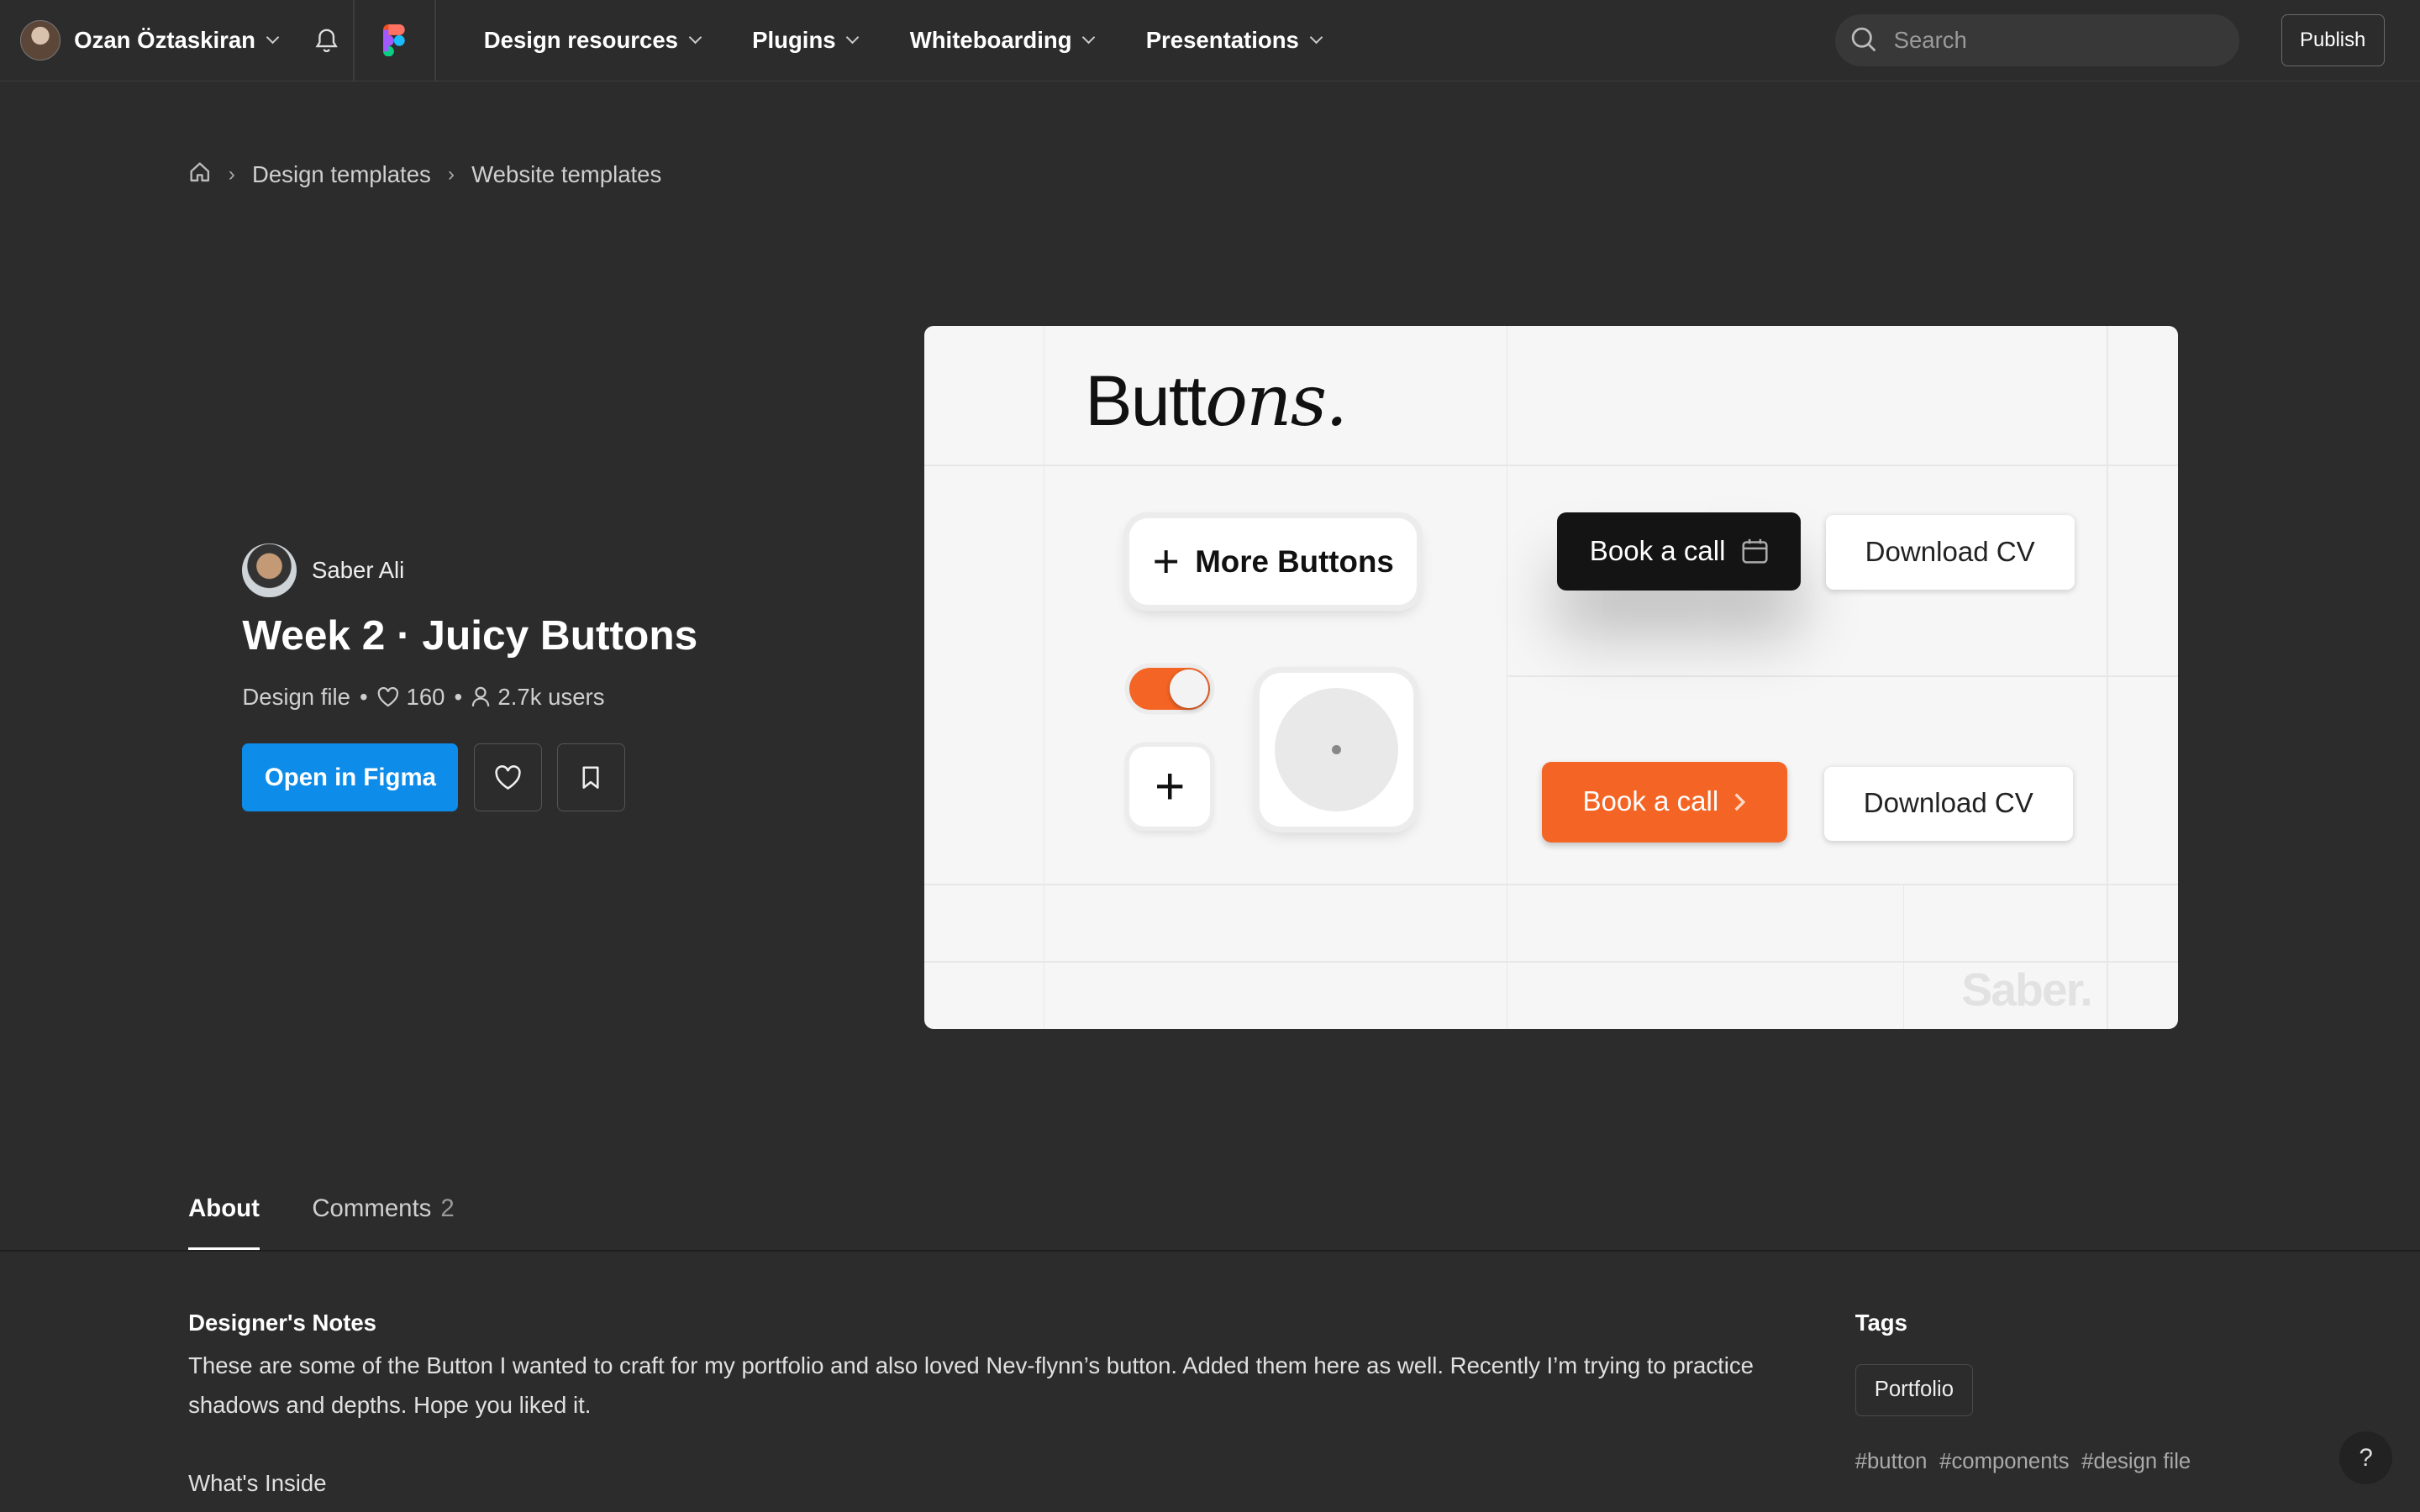 This screenshot has height=1512, width=2420. I want to click on preview-more-buttons-label: More Buttons, so click(1294, 561).